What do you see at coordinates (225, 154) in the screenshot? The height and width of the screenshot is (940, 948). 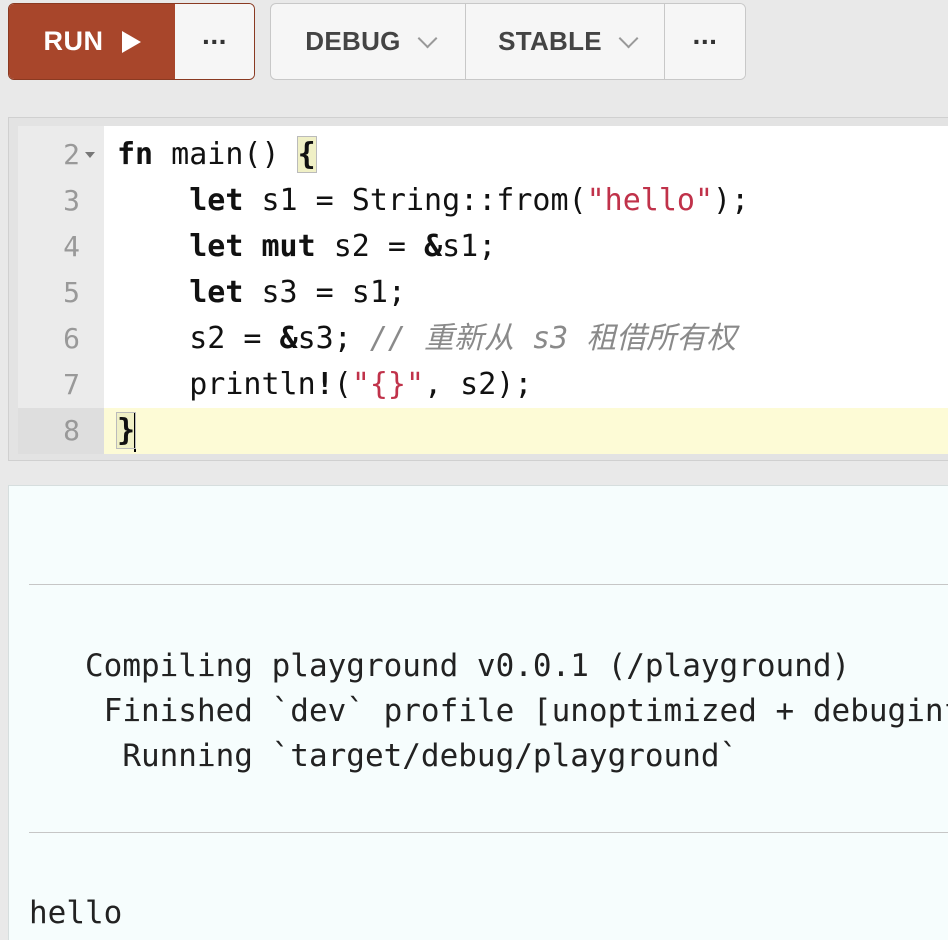 I see `code-token: main()` at bounding box center [225, 154].